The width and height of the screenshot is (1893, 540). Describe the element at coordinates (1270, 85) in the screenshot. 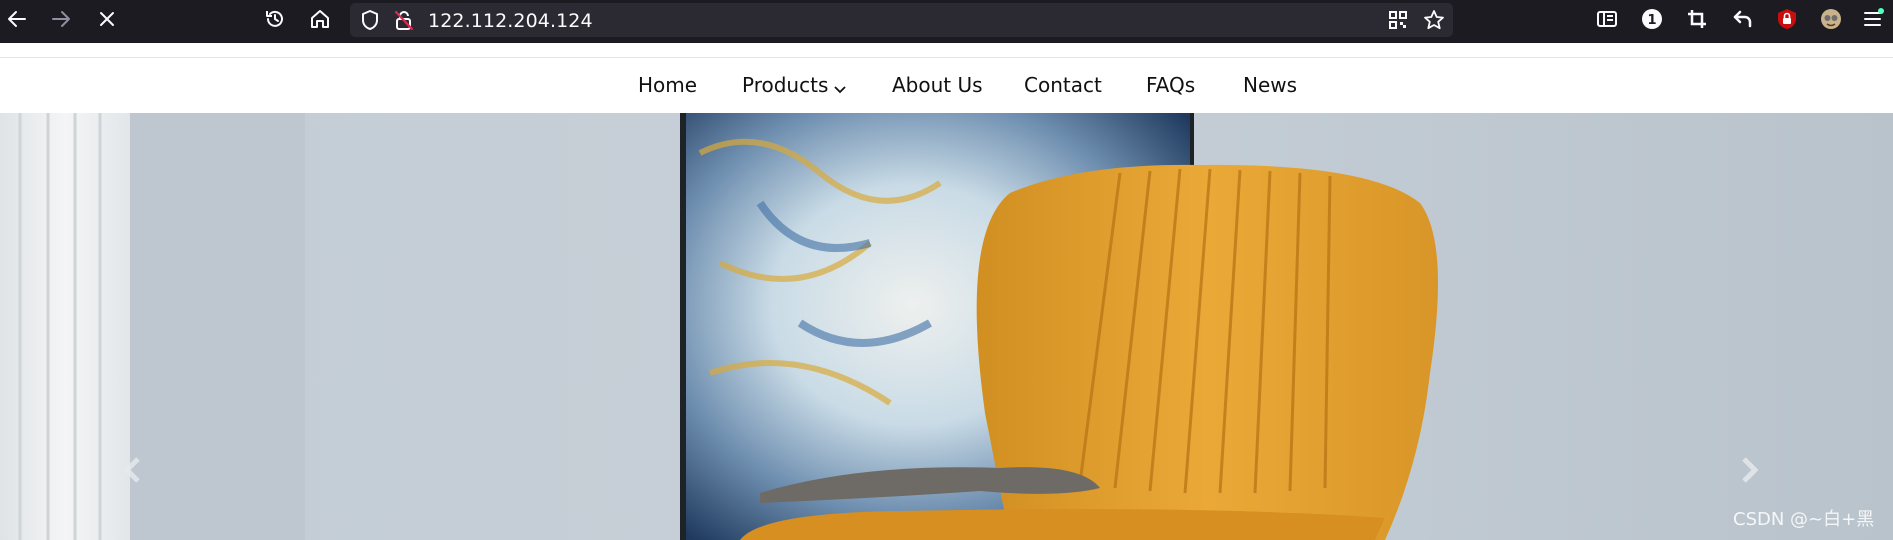

I see `nav-news: News` at that location.